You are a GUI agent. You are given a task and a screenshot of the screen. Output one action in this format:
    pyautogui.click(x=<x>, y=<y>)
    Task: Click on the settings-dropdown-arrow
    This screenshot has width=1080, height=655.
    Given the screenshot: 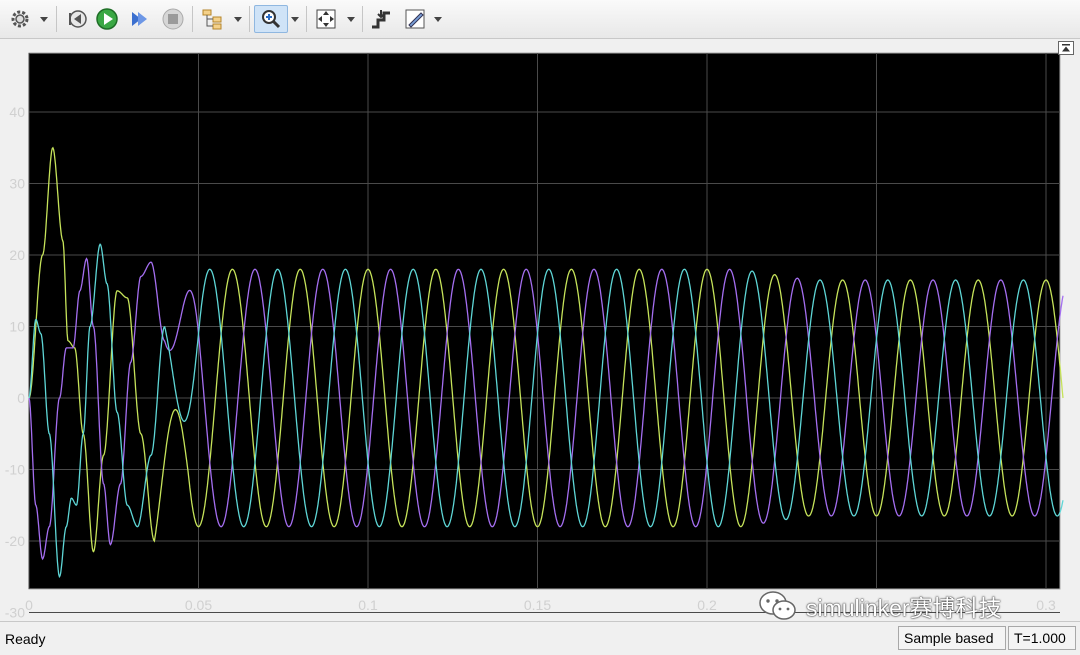 What is the action you would take?
    pyautogui.click(x=44, y=19)
    